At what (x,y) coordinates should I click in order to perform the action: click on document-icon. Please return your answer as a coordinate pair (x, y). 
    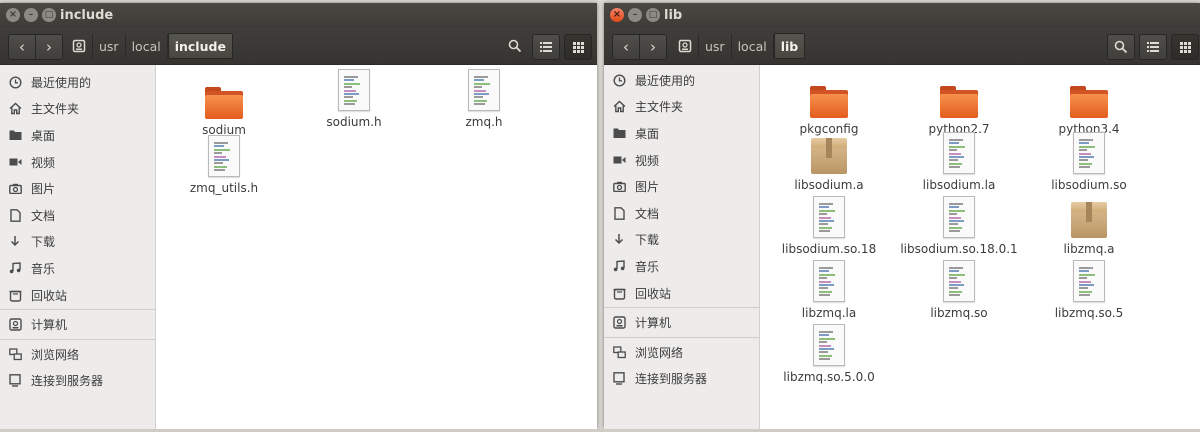
    Looking at the image, I should click on (15, 215).